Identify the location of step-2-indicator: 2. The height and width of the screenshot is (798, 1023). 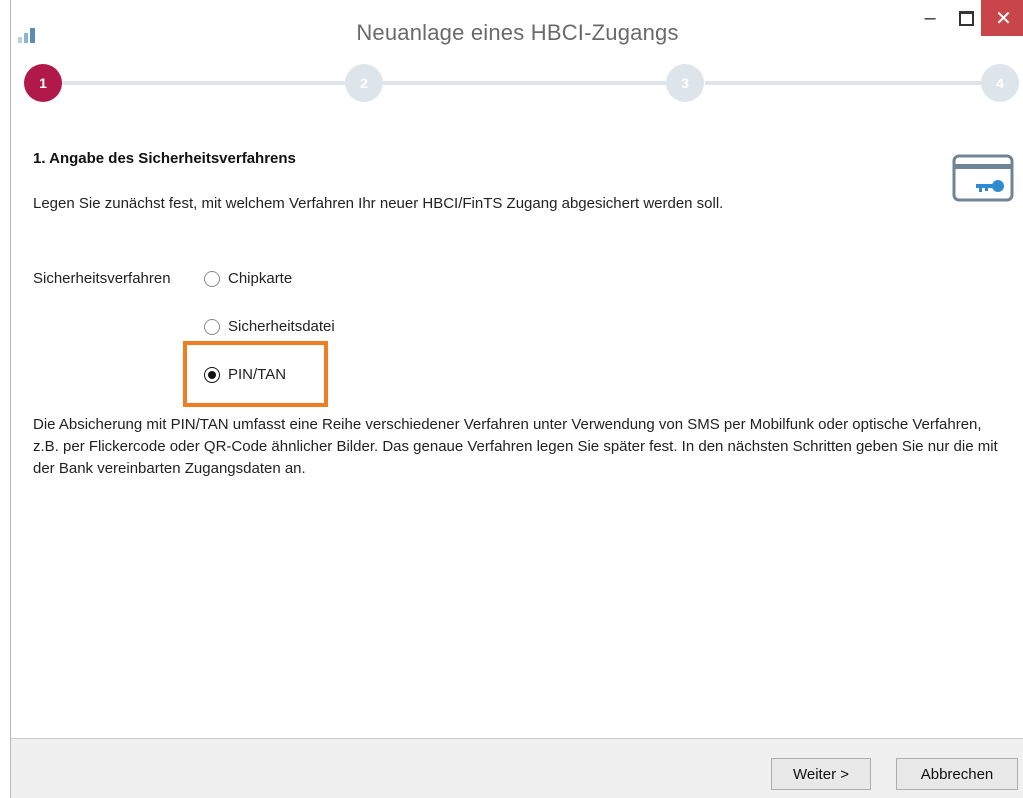
(364, 83).